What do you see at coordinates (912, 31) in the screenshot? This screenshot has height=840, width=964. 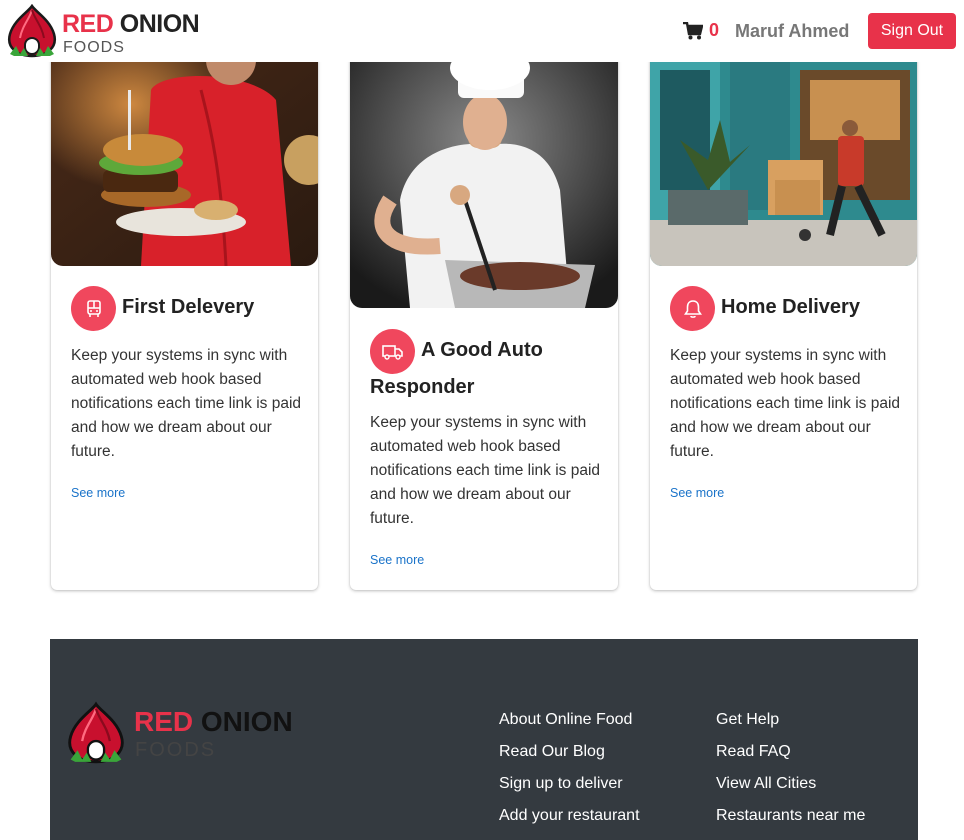 I see `sign-out-button: Sign Out` at bounding box center [912, 31].